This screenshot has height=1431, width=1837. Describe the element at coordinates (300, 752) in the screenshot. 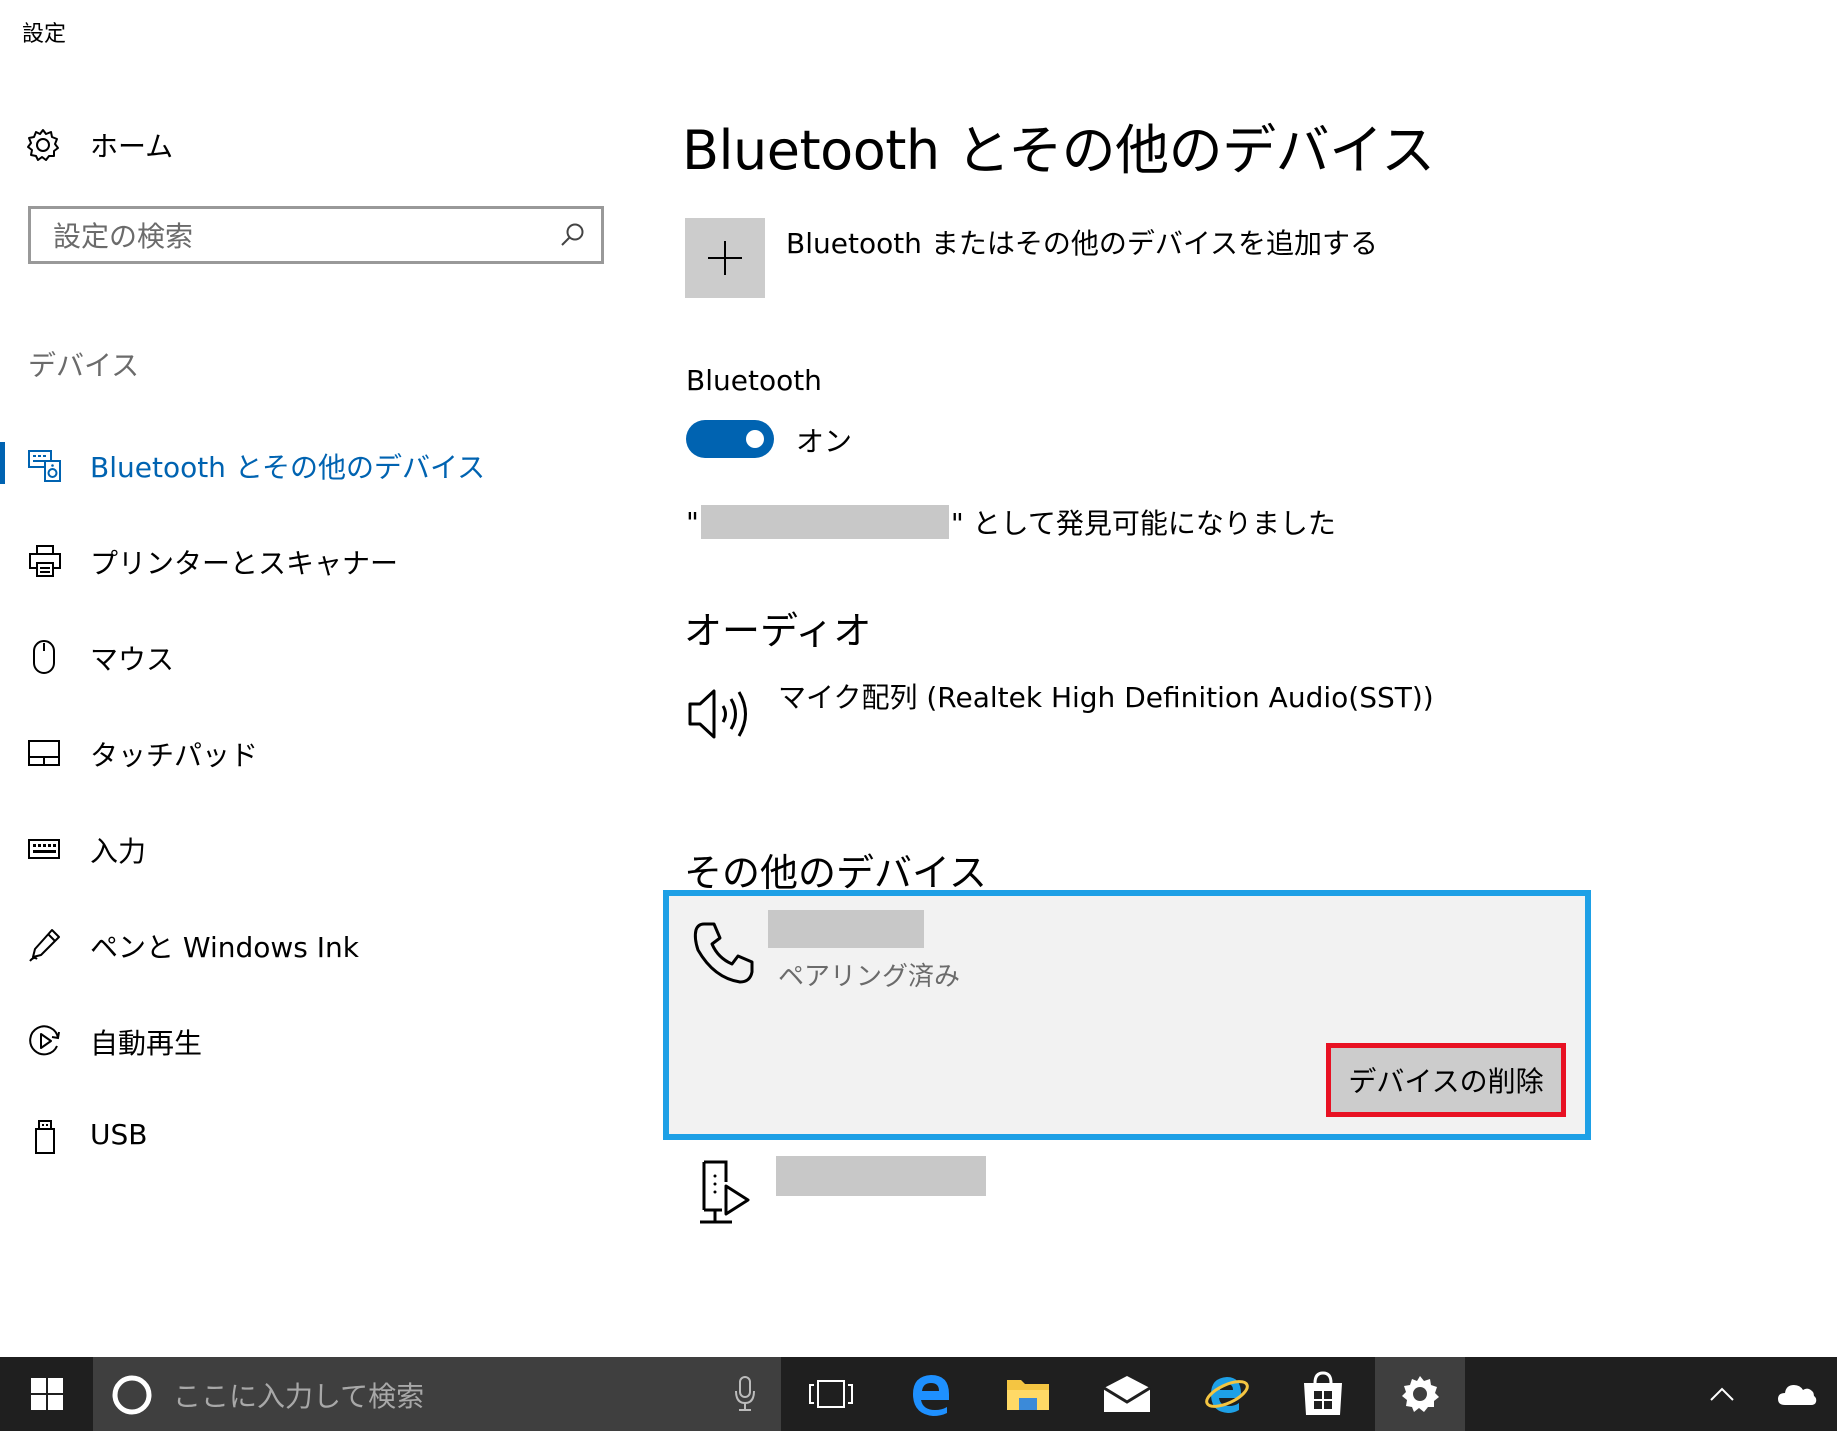

I see `sidebar-item-touchpad: タッチパッド` at that location.